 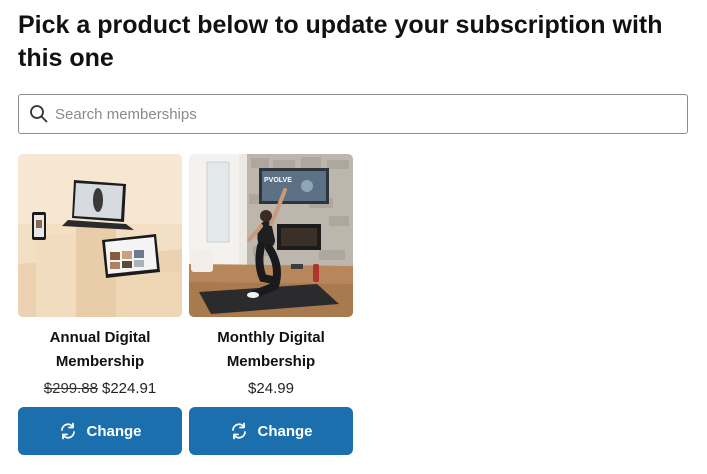 I want to click on search-box, so click(x=353, y=114).